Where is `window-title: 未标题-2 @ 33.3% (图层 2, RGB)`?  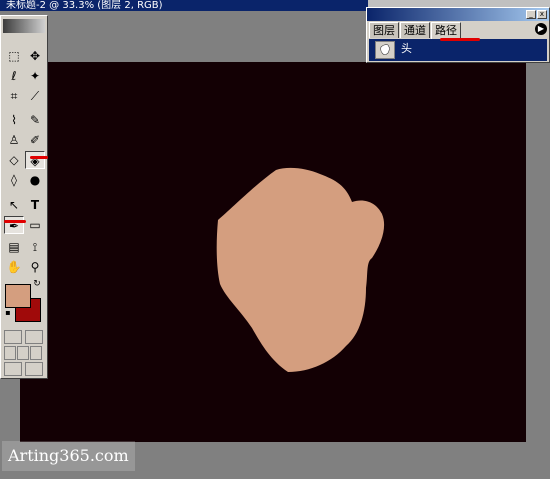 window-title: 未标题-2 @ 33.3% (图层 2, RGB) is located at coordinates (84, 5).